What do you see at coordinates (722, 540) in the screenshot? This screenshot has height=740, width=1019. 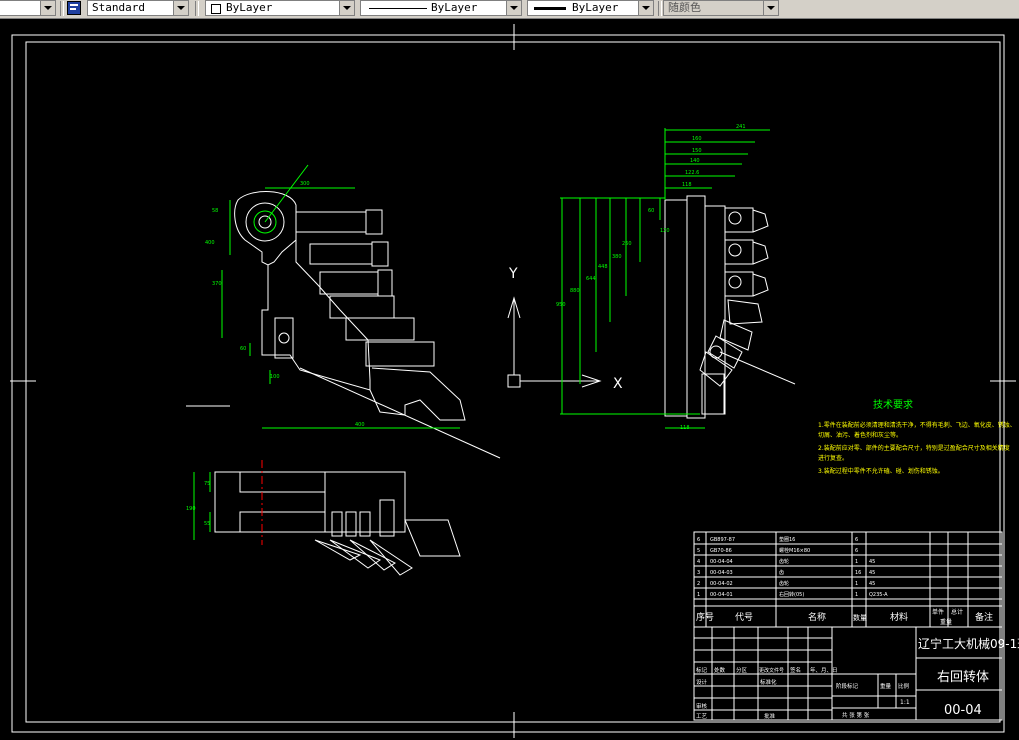 I see `bom-code: GB897-87` at bounding box center [722, 540].